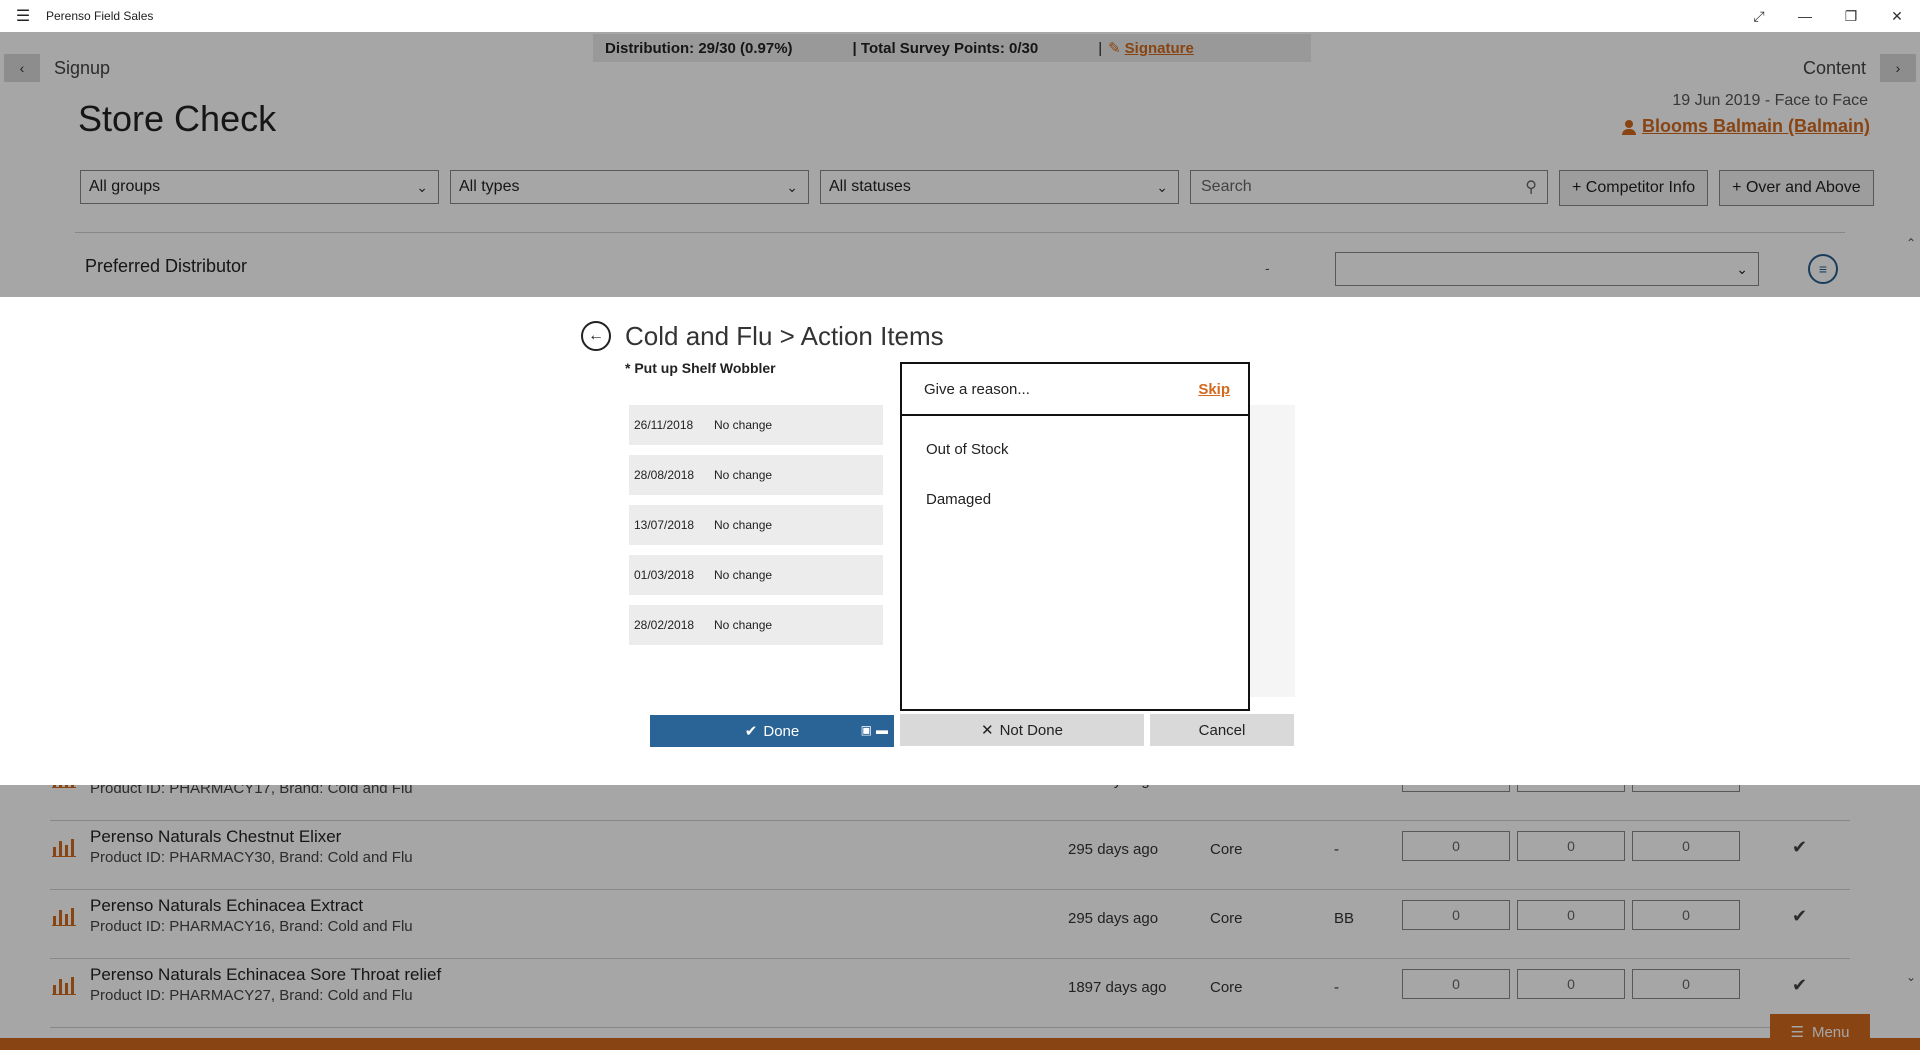  What do you see at coordinates (866, 730) in the screenshot?
I see `camera-icon: ▣` at bounding box center [866, 730].